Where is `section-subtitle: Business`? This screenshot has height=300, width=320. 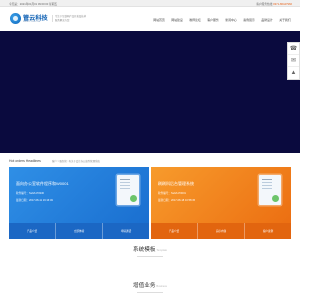
section-subtitle: Business is located at coordinates (161, 286).